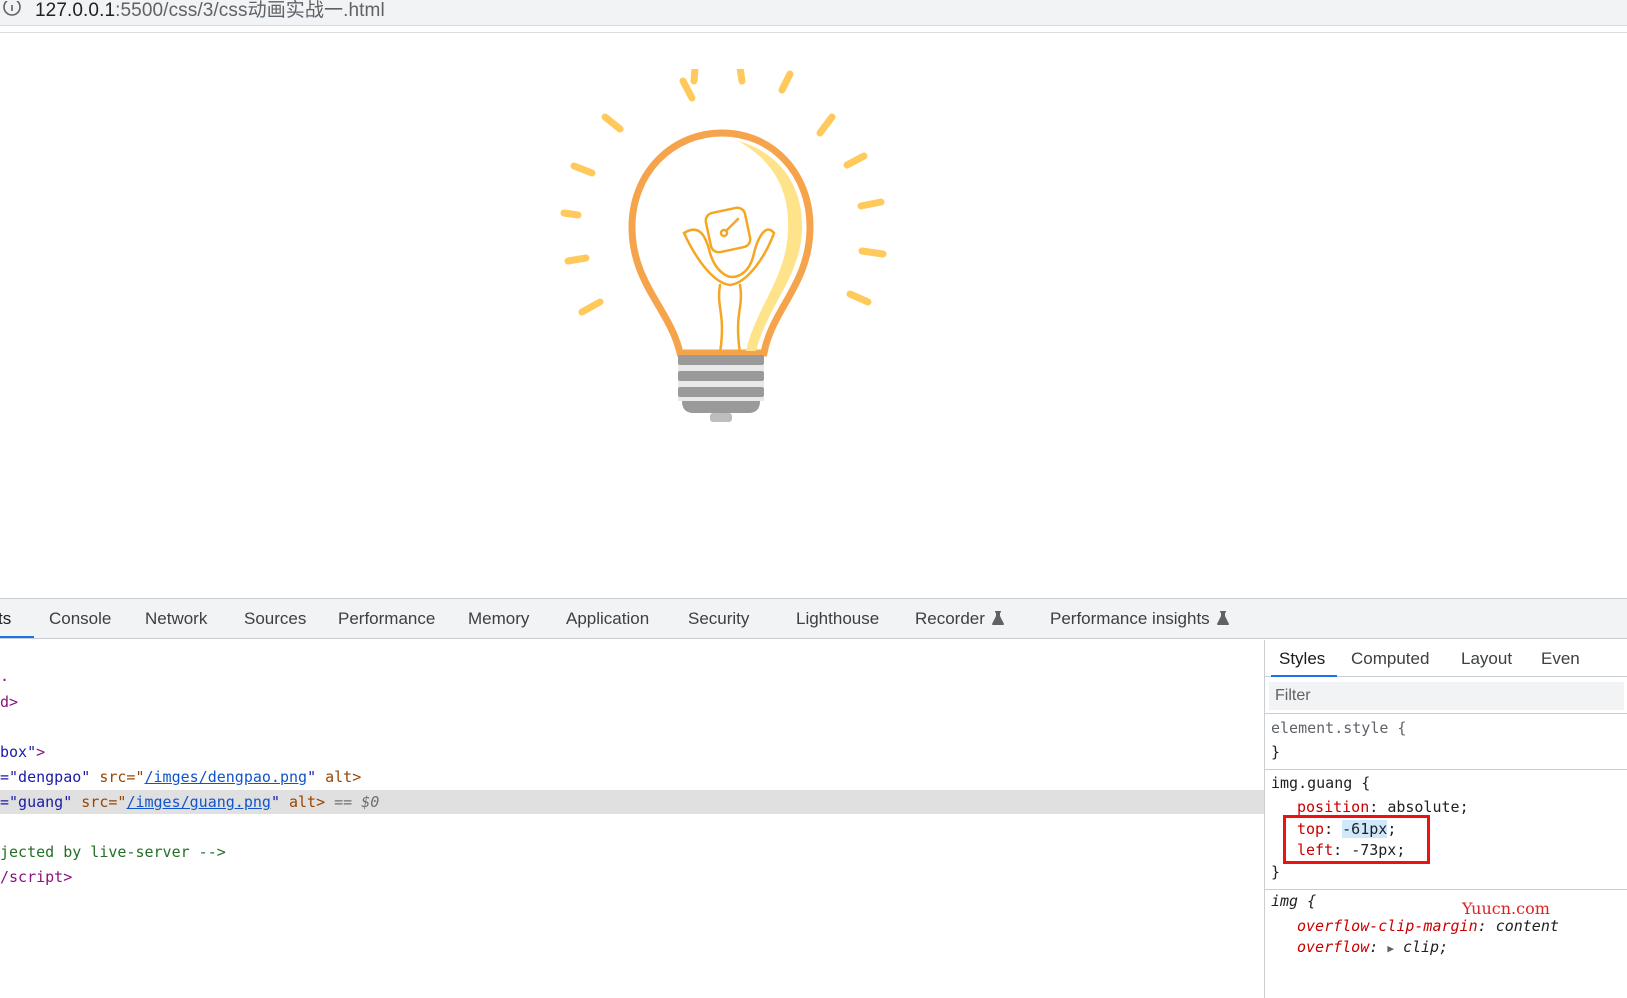  I want to click on dom-line-img-dengpao: ="dengpao" src="/imges/dengpao.png" alt>, so click(632, 777).